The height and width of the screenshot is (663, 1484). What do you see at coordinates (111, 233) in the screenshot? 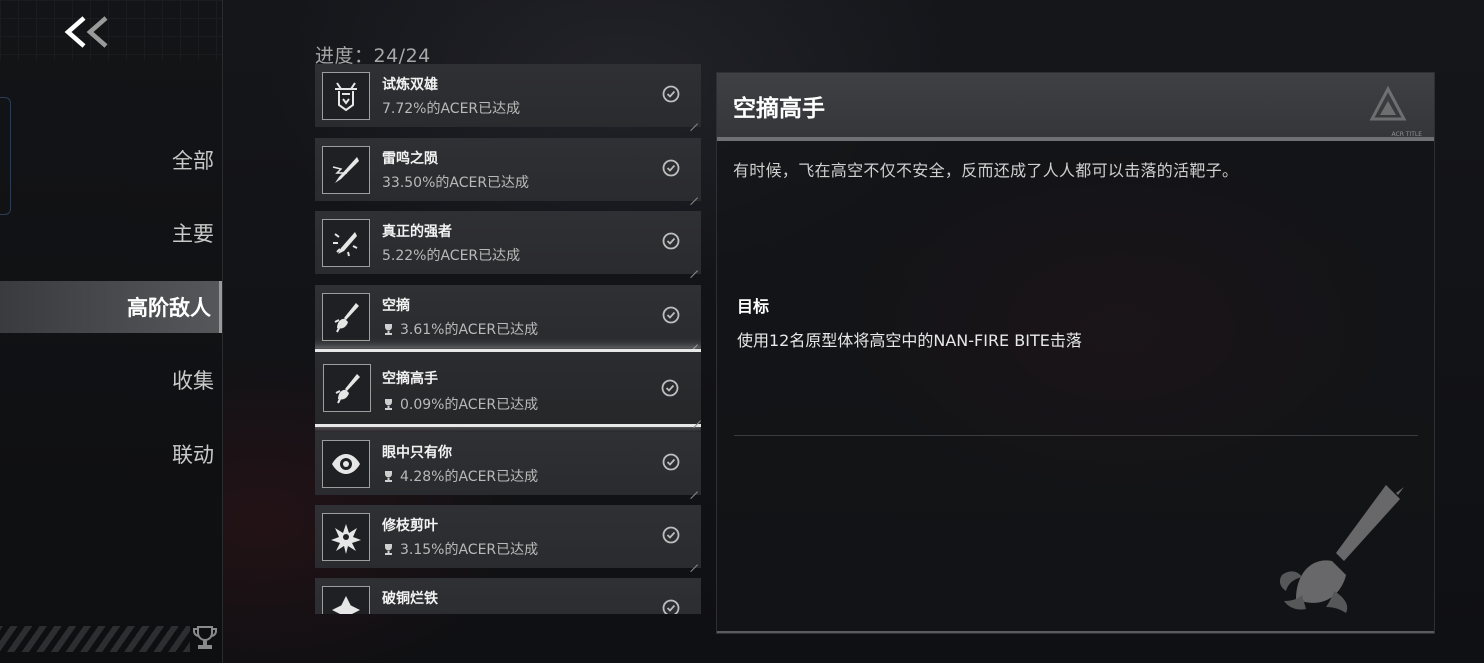
I see `nav-item-main: 主要` at bounding box center [111, 233].